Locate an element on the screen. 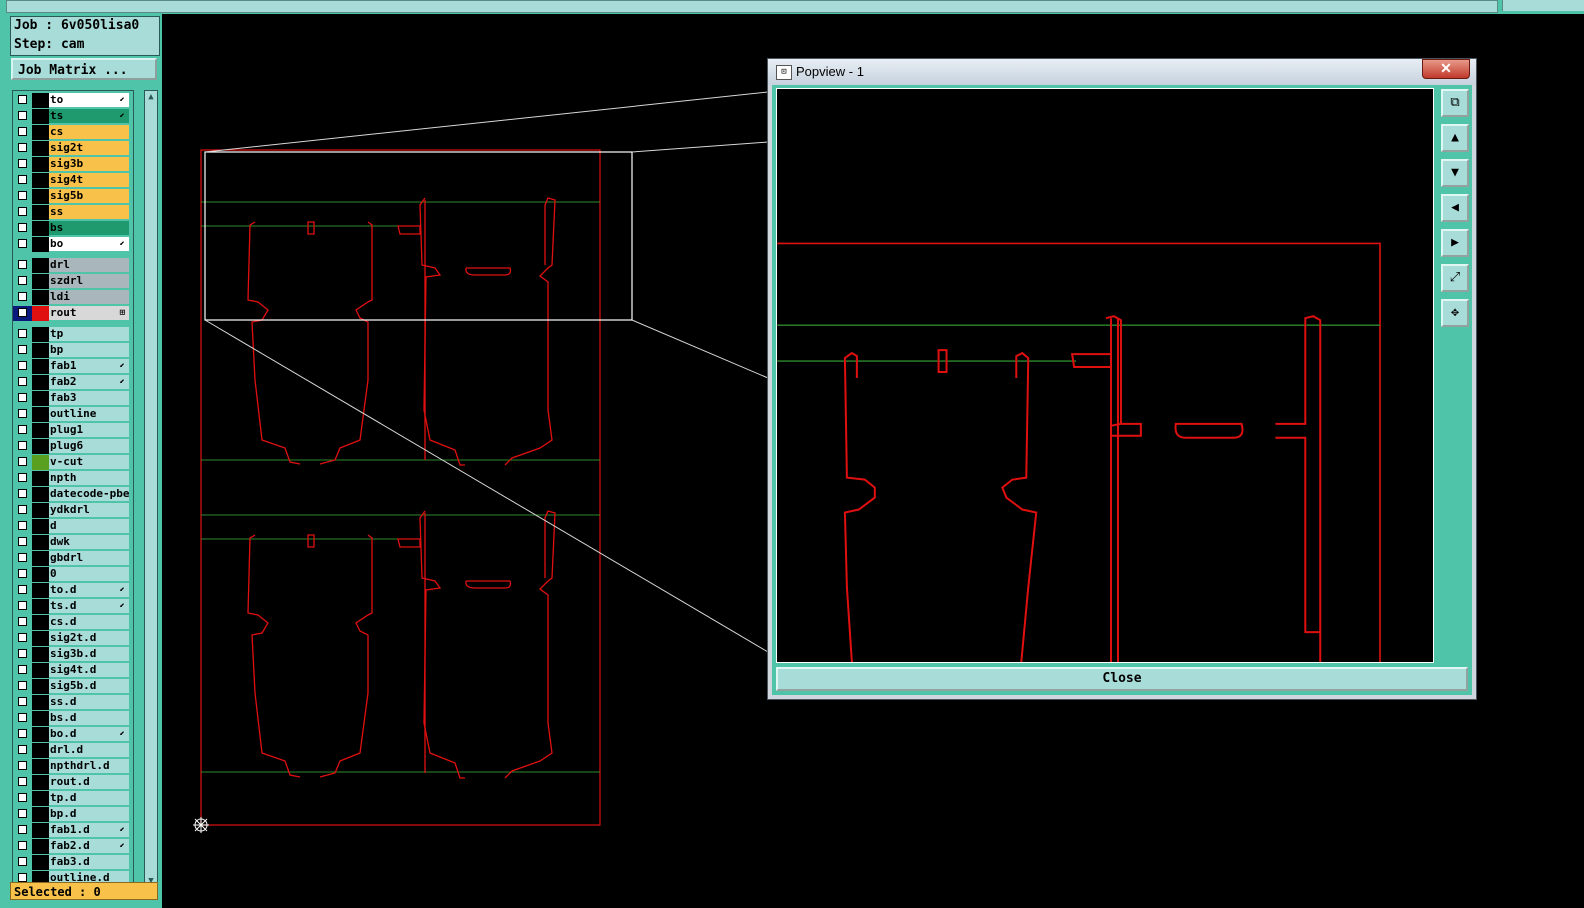 Image resolution: width=1584 pixels, height=908 pixels. layer-row-bo.d: bo.d ⬋ is located at coordinates (72, 734).